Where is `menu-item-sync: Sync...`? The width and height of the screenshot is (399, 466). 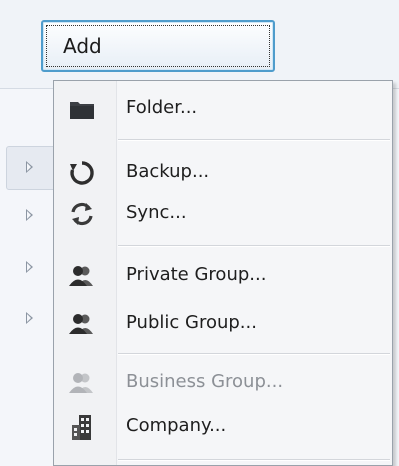
menu-item-sync: Sync... is located at coordinates (223, 214).